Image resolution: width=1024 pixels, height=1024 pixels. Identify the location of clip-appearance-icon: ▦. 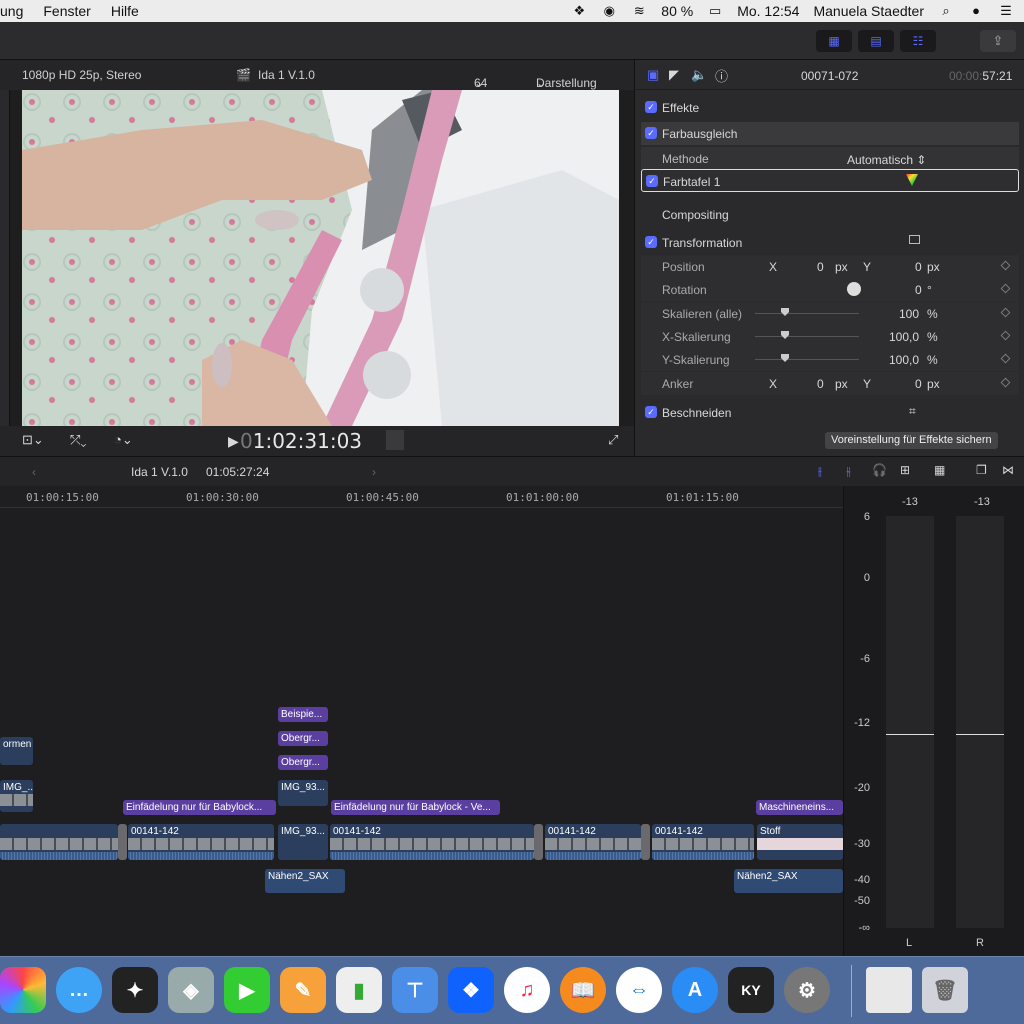
(939, 470).